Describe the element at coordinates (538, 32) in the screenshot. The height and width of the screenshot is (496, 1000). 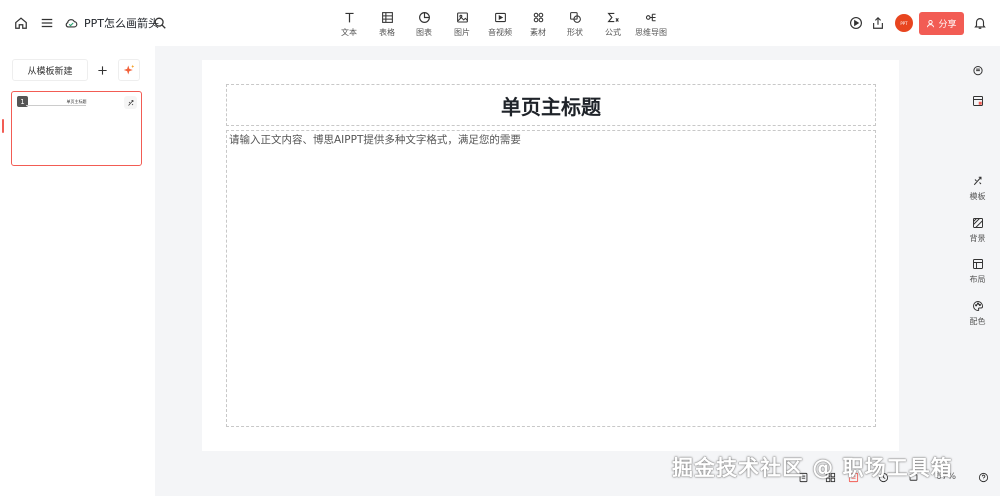
I see `tool-assets-label: 素材` at that location.